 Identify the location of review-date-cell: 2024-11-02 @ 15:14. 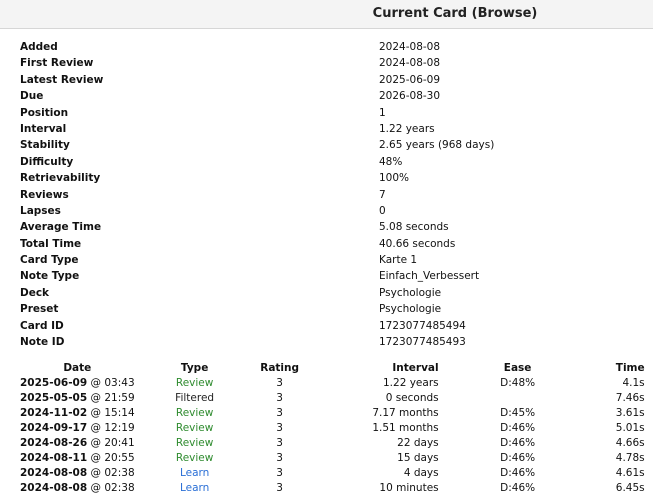
(77, 413).